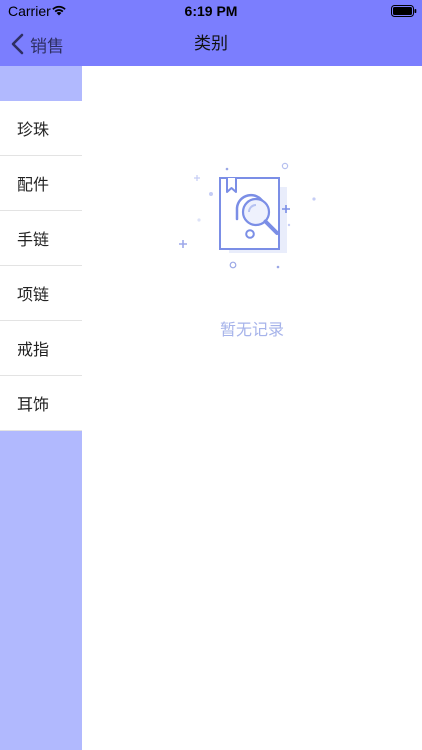 The image size is (422, 750). I want to click on page-title: 类别, so click(211, 44).